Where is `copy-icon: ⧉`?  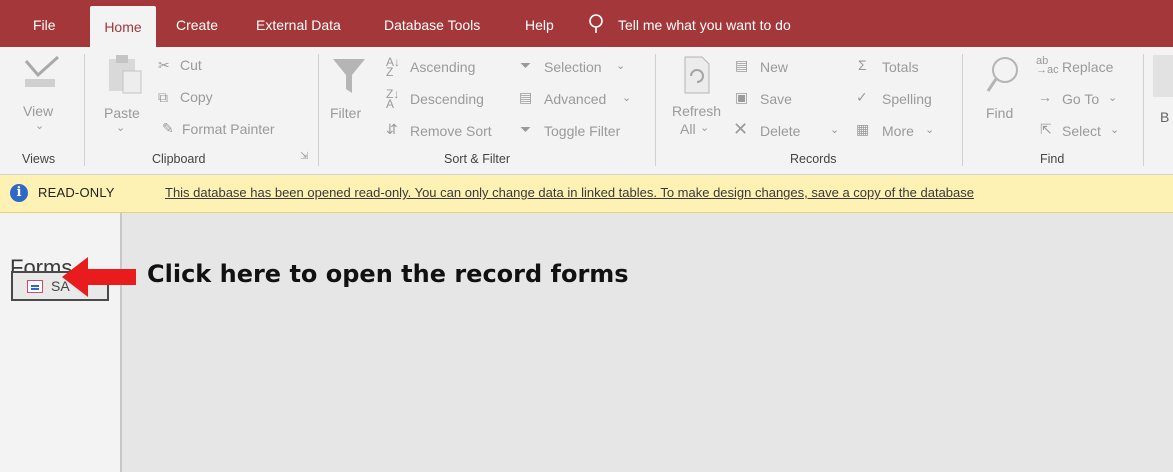 copy-icon: ⧉ is located at coordinates (163, 97).